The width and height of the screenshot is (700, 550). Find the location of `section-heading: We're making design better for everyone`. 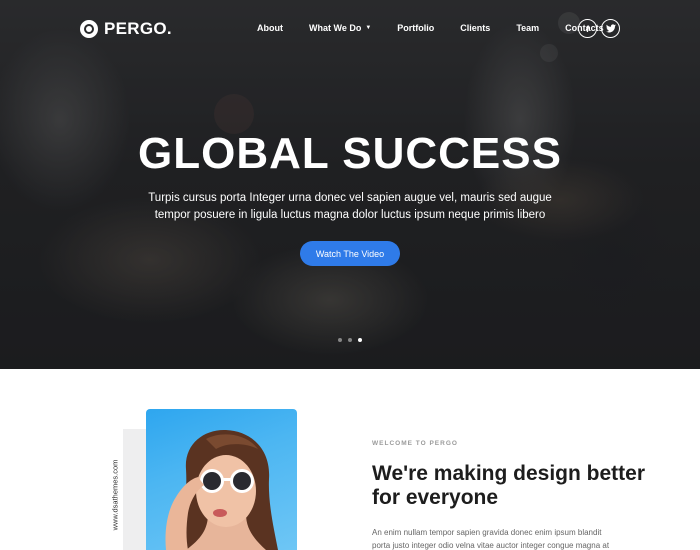

section-heading: We're making design better for everyone is located at coordinates (509, 485).